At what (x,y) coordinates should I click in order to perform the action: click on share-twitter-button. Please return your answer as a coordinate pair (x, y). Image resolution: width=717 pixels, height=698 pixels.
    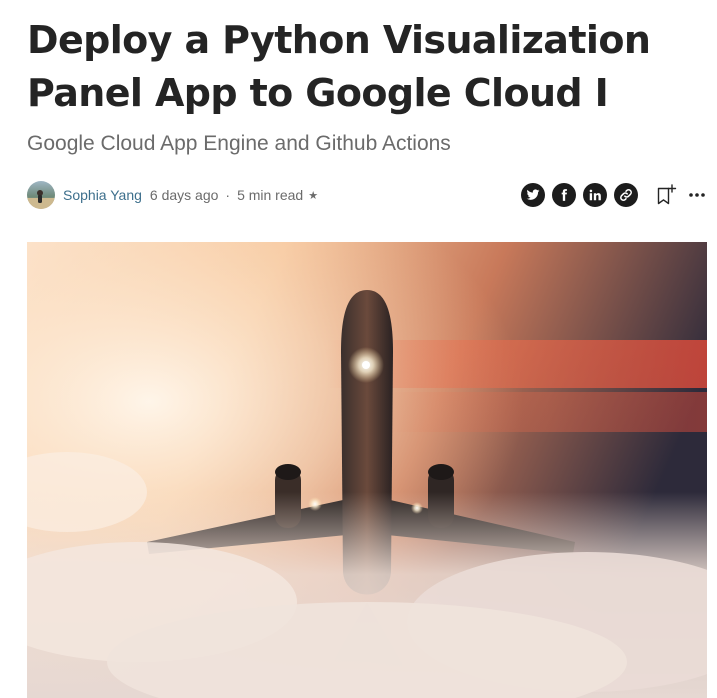
    Looking at the image, I should click on (533, 195).